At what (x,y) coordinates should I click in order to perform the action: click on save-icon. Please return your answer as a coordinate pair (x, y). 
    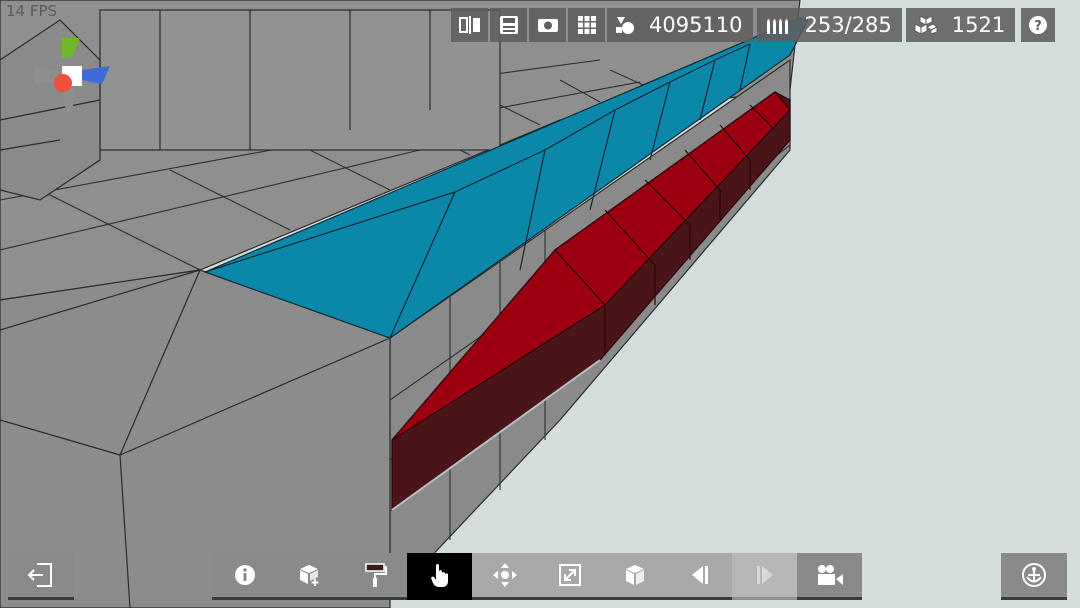
    Looking at the image, I should click on (508, 25).